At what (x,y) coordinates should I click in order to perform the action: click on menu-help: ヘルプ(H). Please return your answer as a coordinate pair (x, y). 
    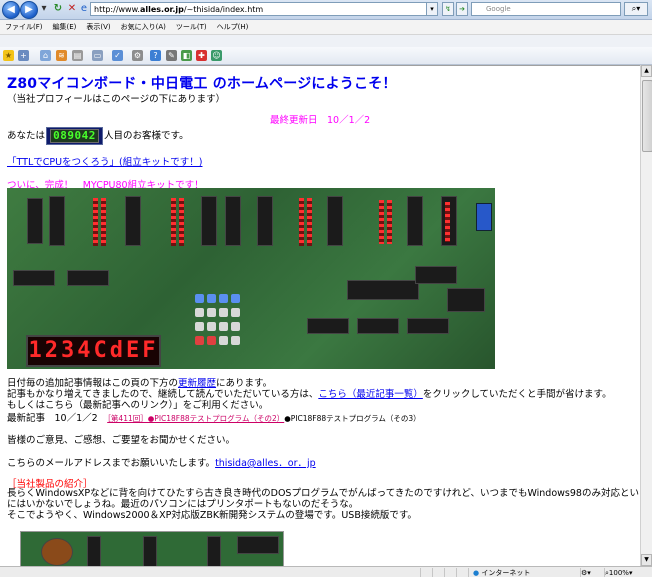
    Looking at the image, I should click on (233, 27).